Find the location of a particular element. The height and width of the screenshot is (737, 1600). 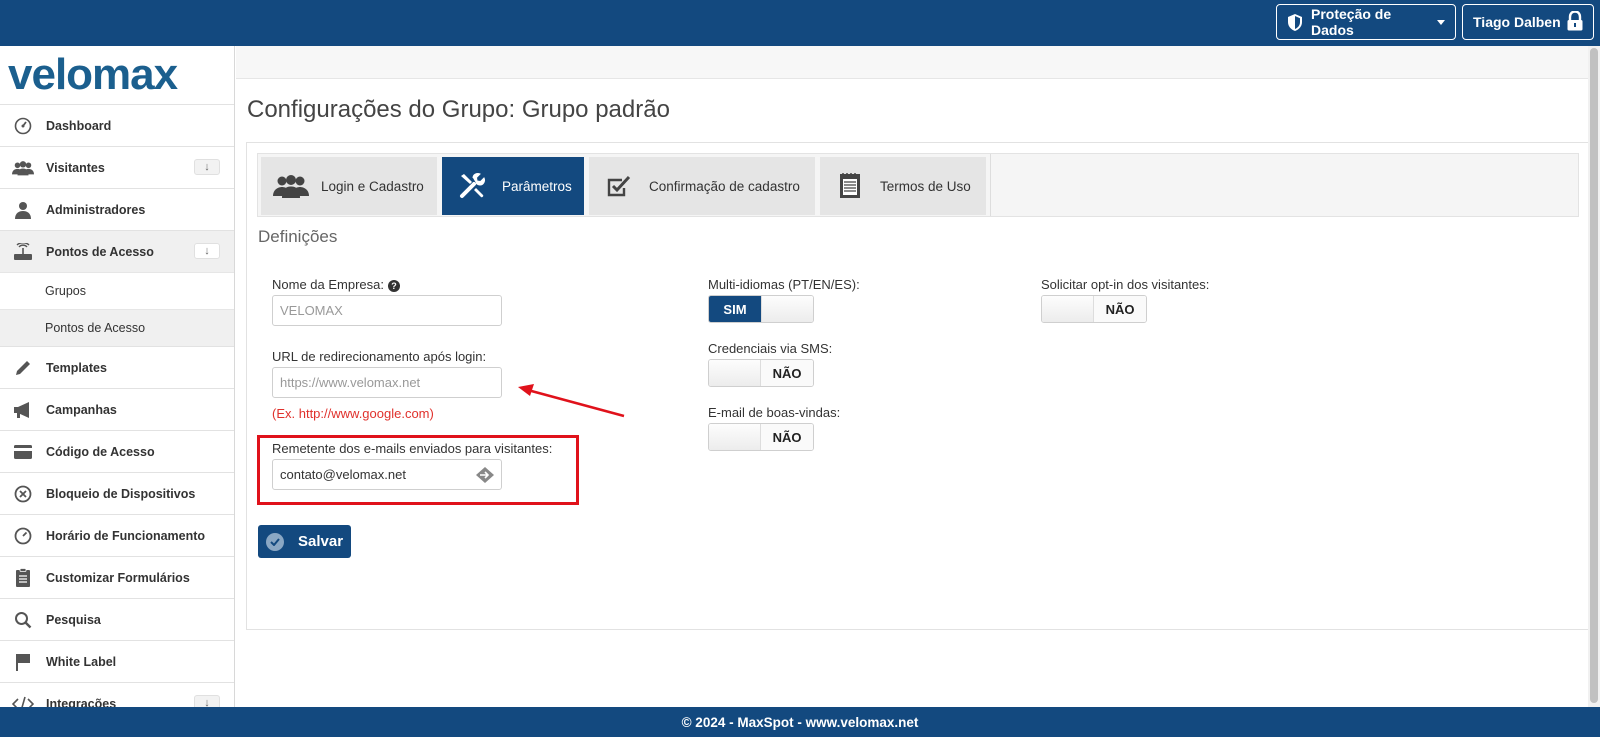

sidebar-subitem-pontos-de-acesso: Pontos de Acesso is located at coordinates (117, 327).